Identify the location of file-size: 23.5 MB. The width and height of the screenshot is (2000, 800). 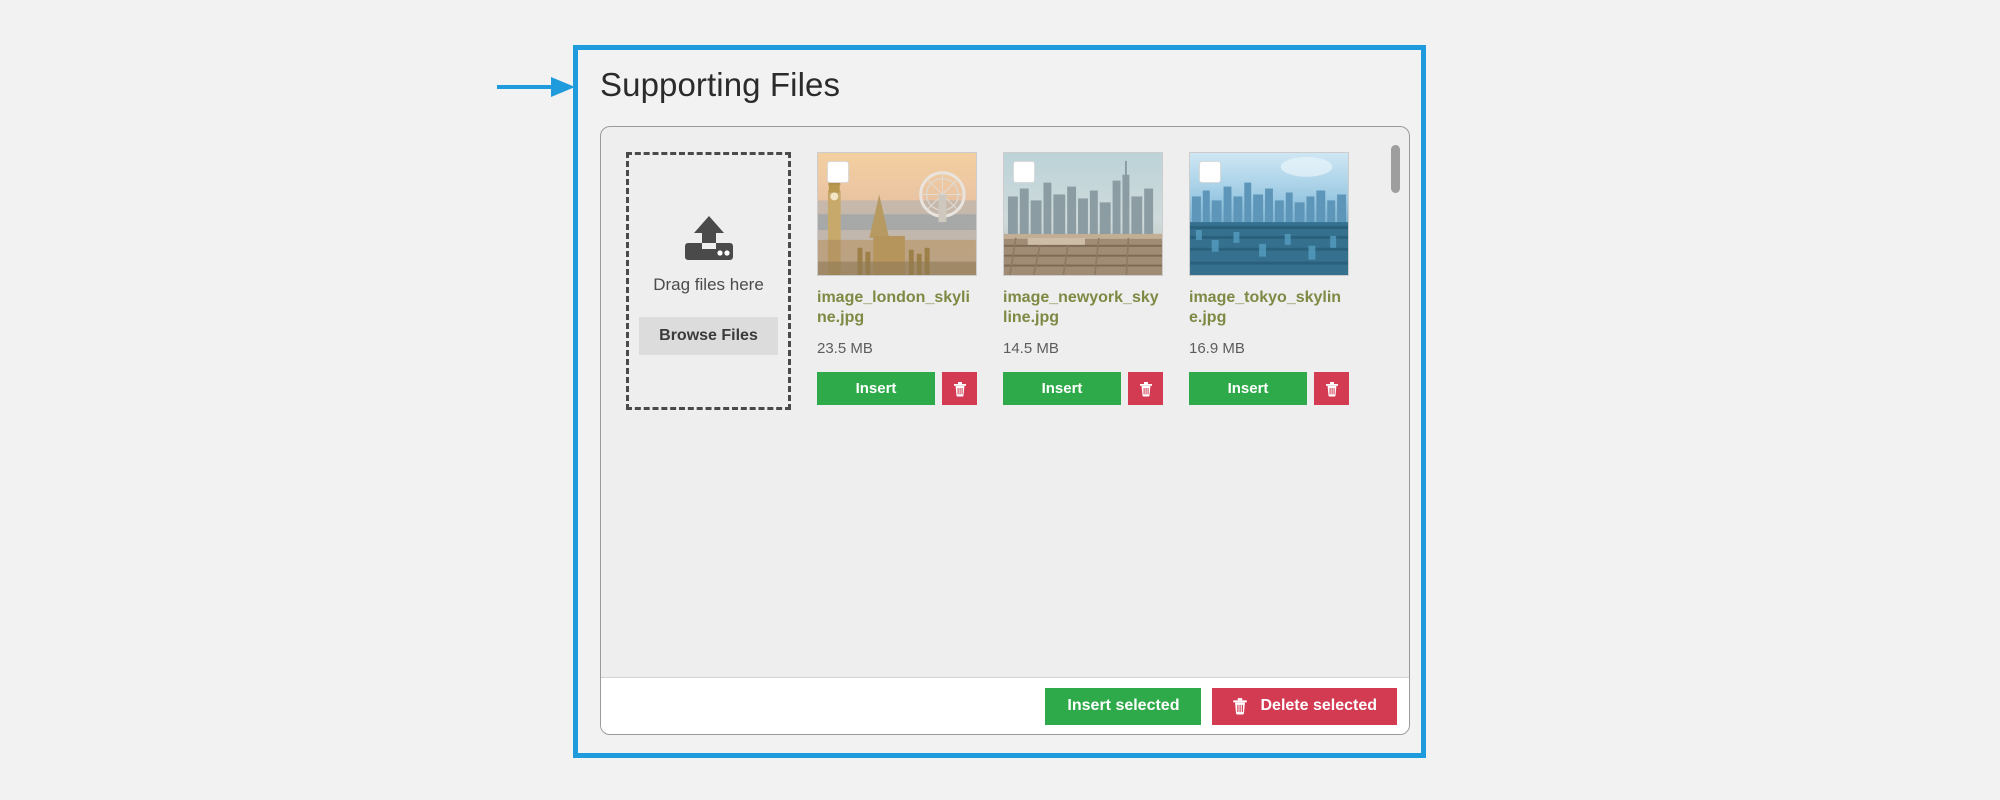
(845, 349).